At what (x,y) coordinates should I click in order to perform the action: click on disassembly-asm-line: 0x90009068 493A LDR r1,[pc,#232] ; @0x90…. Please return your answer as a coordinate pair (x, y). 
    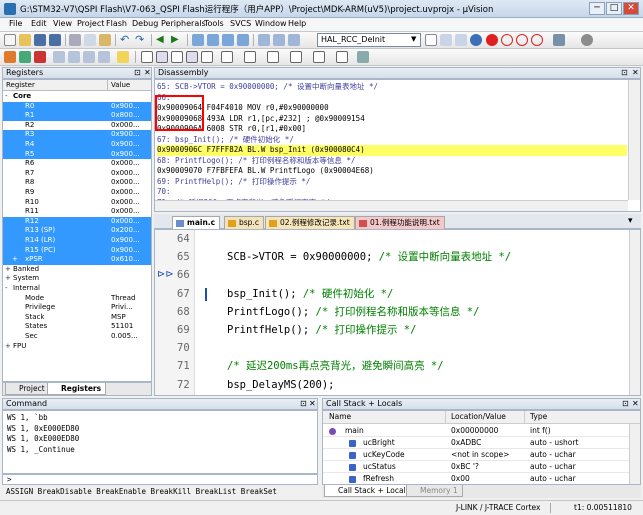
    Looking at the image, I should click on (392, 119).